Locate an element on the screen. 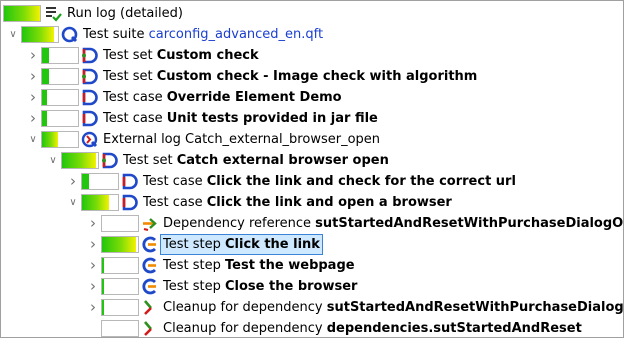 Image resolution: width=624 pixels, height=338 pixels. tree-row: Test set Custom check is located at coordinates (312, 55).